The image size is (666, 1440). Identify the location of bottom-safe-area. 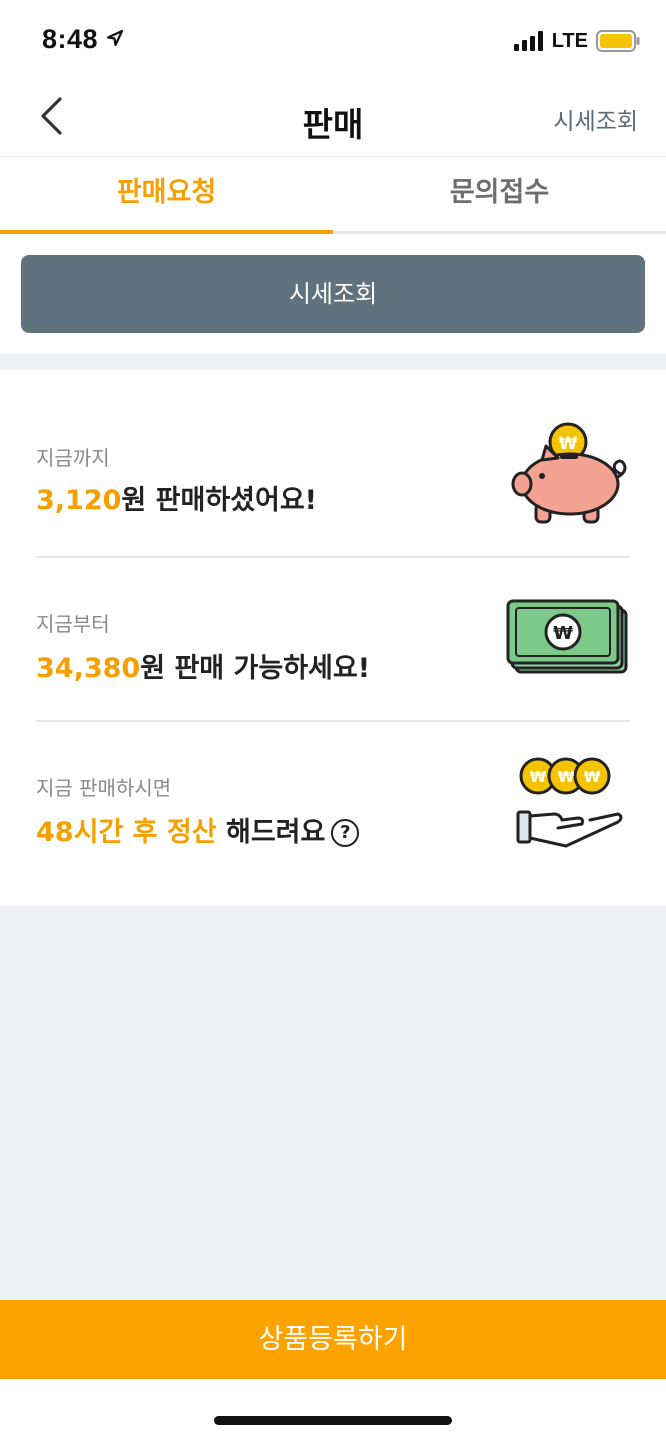
(333, 1409).